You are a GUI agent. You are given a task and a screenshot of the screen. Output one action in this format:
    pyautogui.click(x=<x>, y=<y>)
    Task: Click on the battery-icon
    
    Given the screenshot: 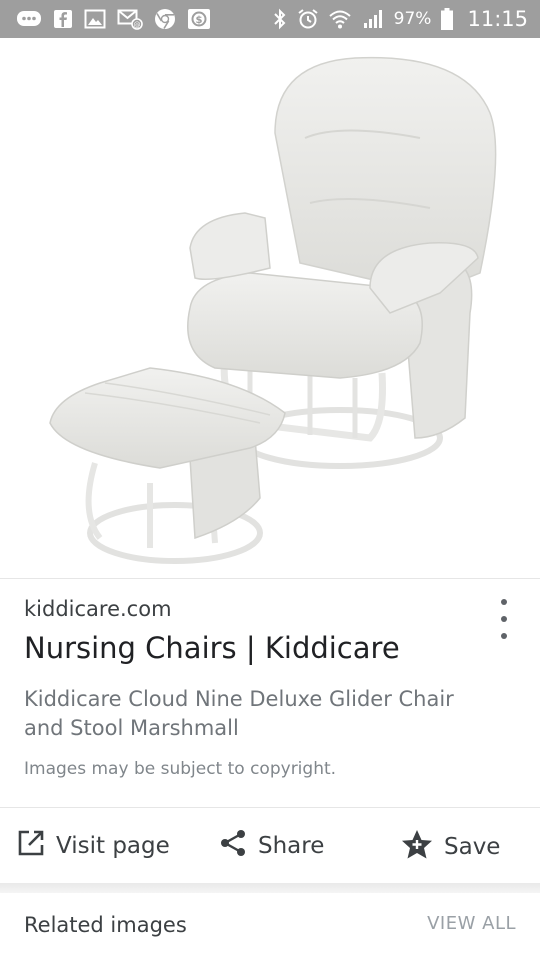 What is the action you would take?
    pyautogui.click(x=447, y=19)
    